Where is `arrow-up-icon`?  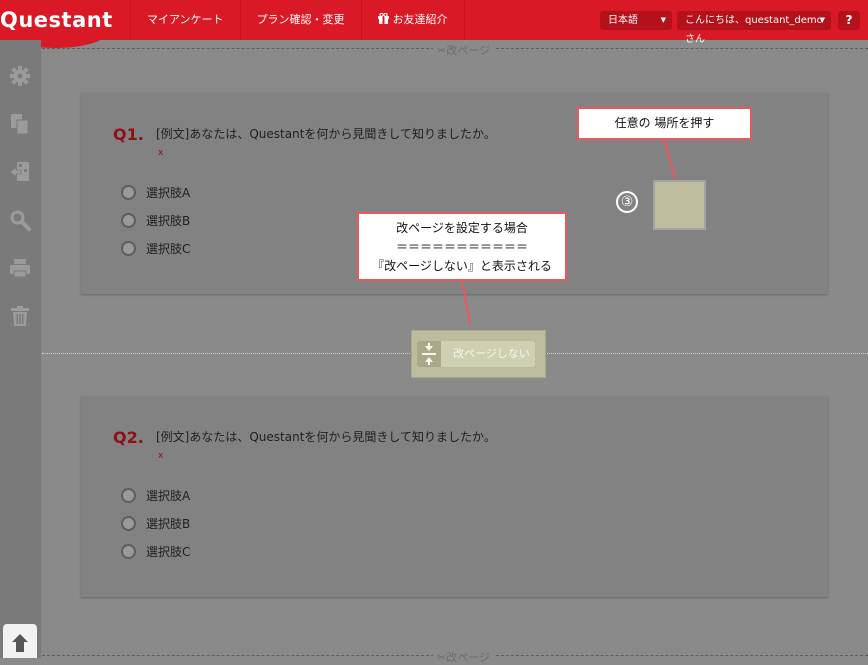
arrow-up-icon is located at coordinates (20, 643).